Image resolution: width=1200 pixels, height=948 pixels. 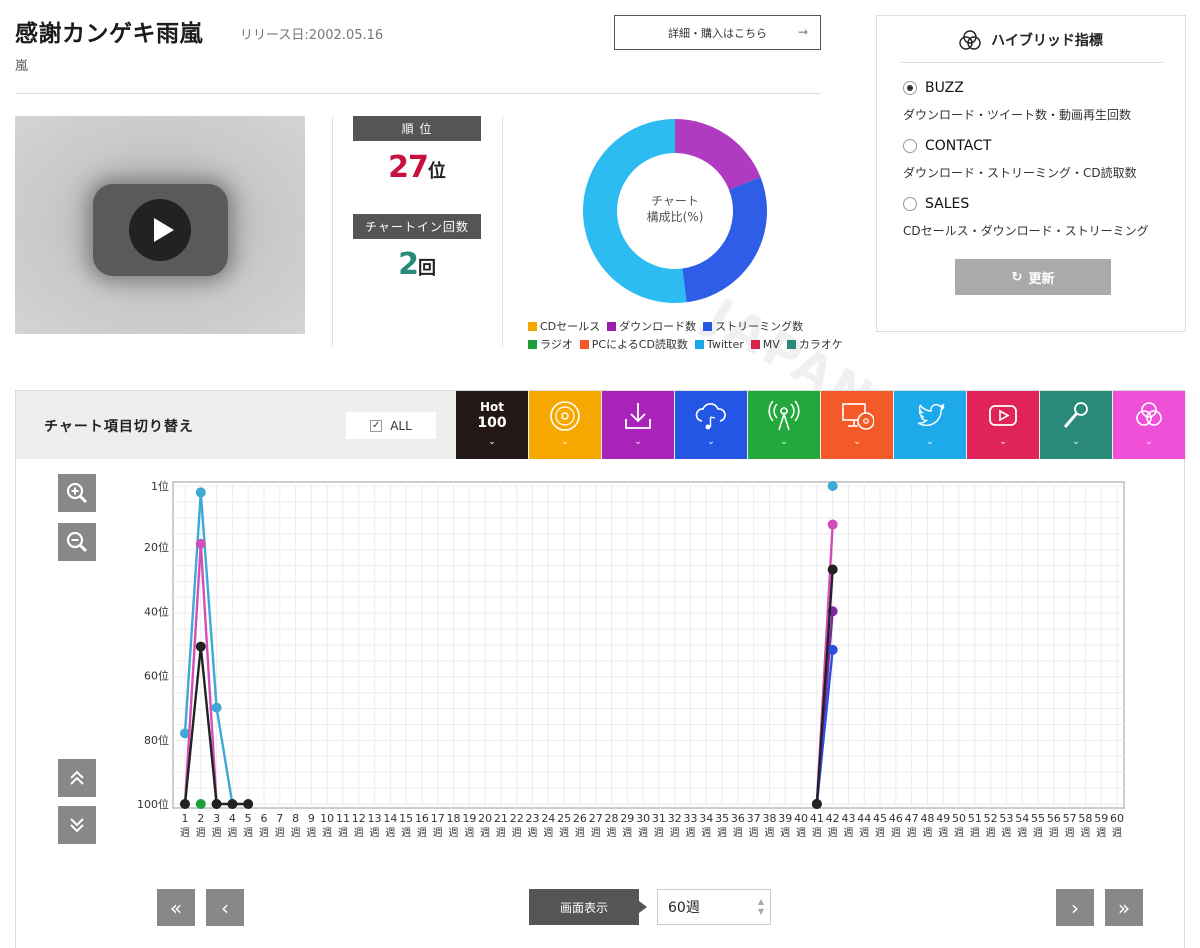 I want to click on hybrid-option-sales: SALES, so click(x=936, y=204).